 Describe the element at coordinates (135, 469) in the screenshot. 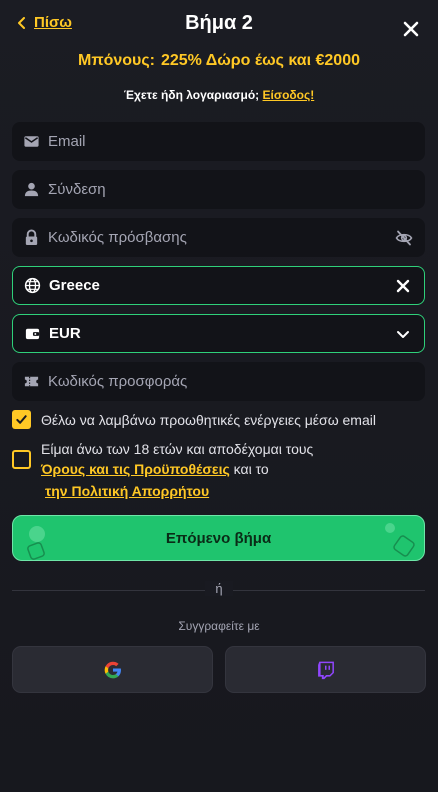

I see `terms-link: Όρους και τις Προϋποθέσεις` at that location.